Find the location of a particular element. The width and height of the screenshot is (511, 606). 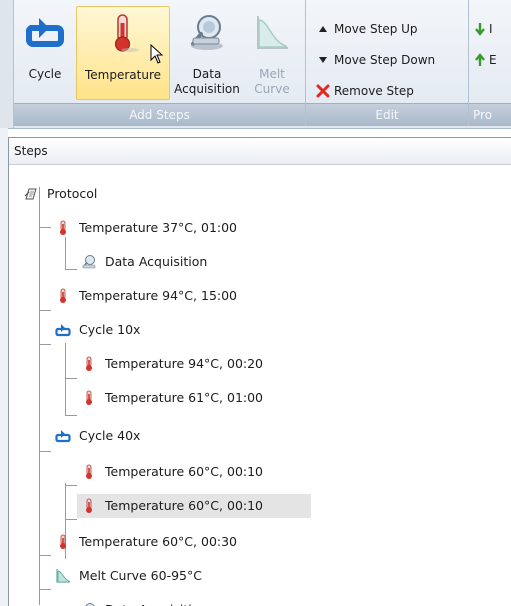

remove-step-label: Remove Step is located at coordinates (374, 91).